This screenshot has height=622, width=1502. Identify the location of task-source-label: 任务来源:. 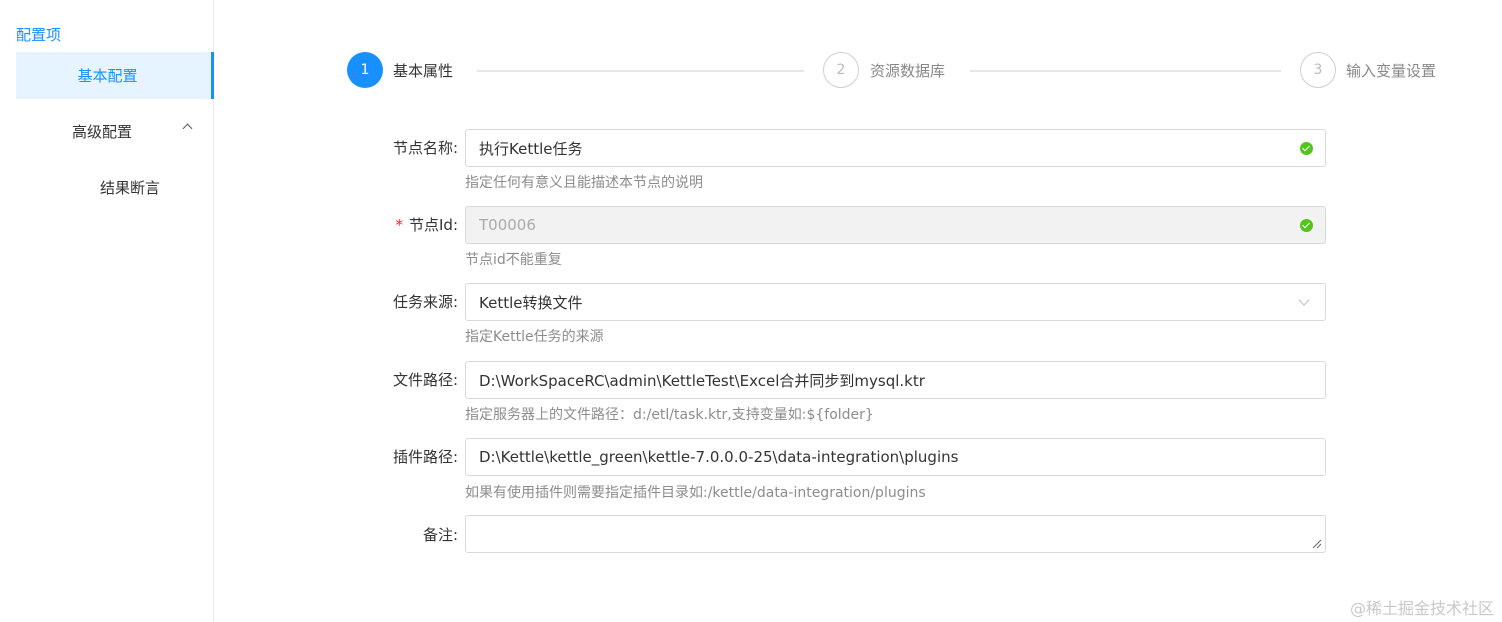
(425, 302).